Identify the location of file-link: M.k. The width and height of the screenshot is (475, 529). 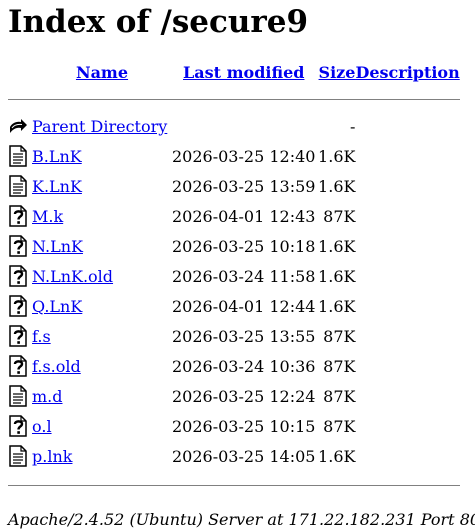
(47, 216).